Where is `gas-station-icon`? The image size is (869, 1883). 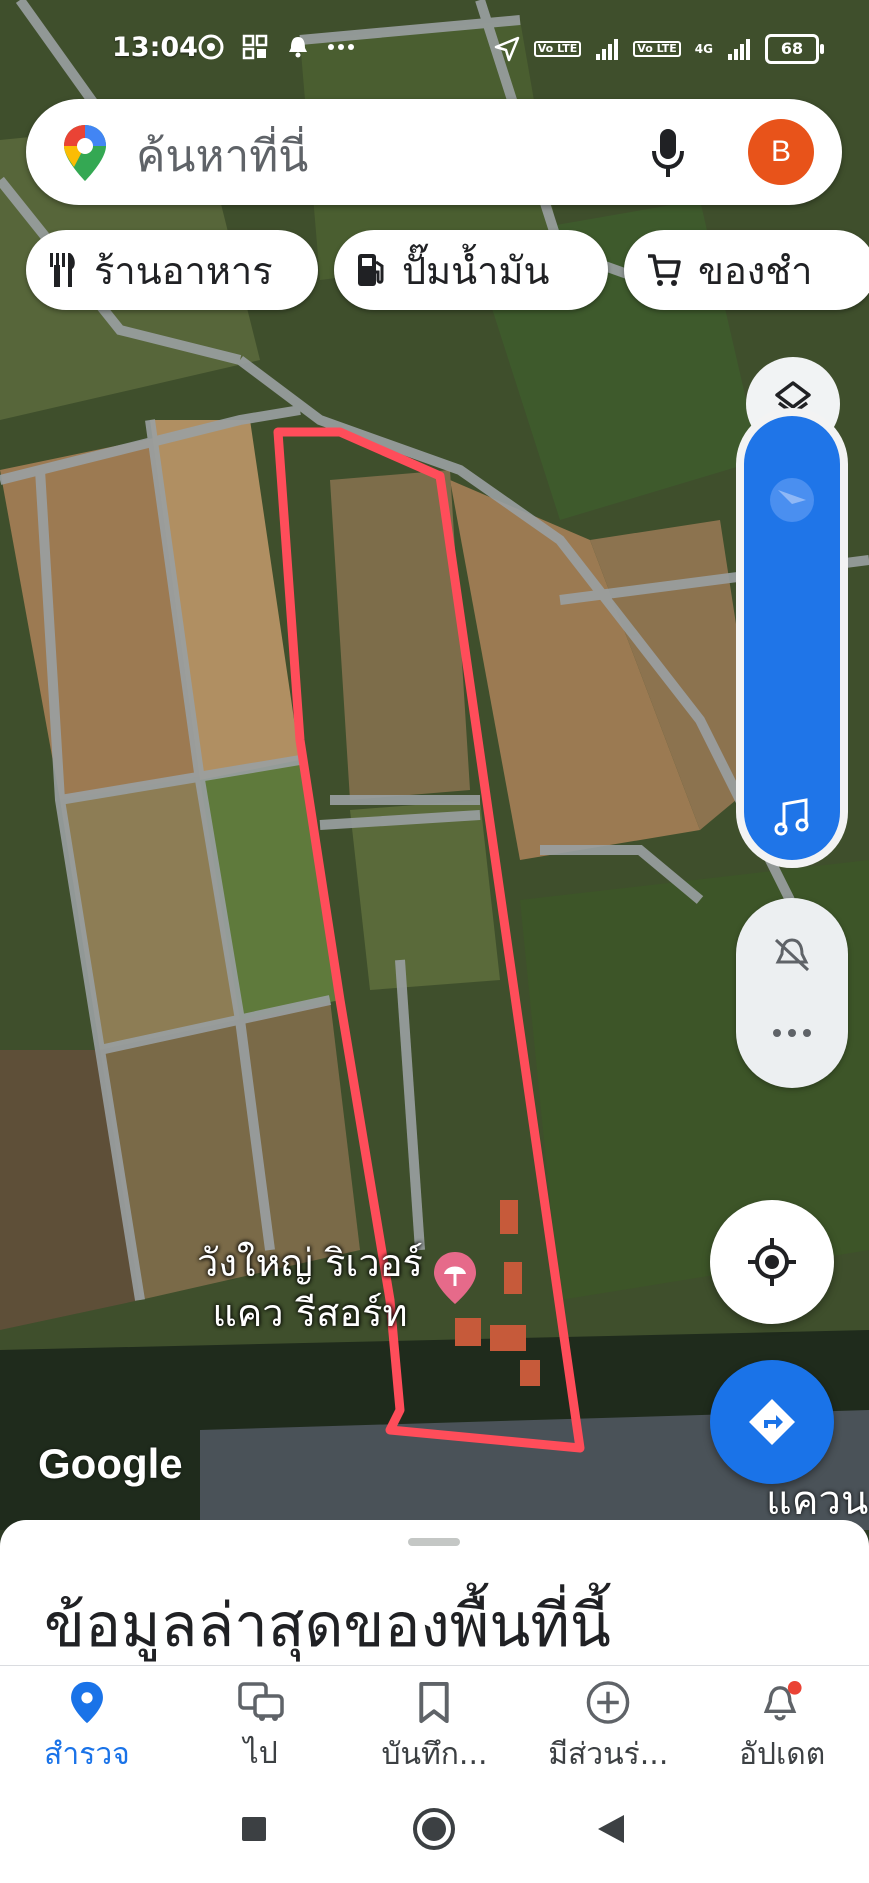
gas-station-icon is located at coordinates (371, 270).